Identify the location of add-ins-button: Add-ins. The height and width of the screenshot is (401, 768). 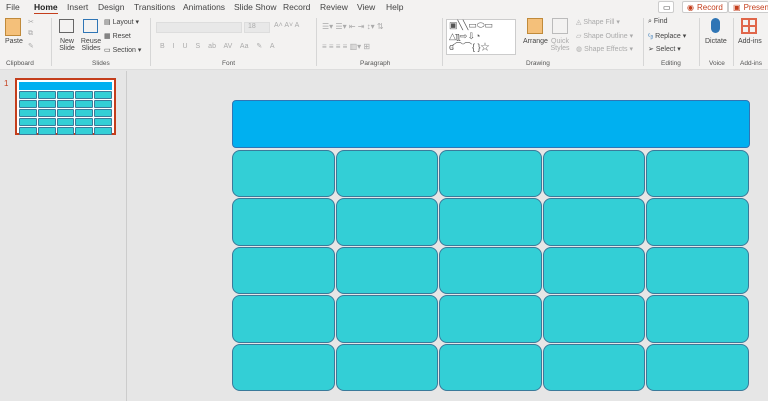
(750, 41).